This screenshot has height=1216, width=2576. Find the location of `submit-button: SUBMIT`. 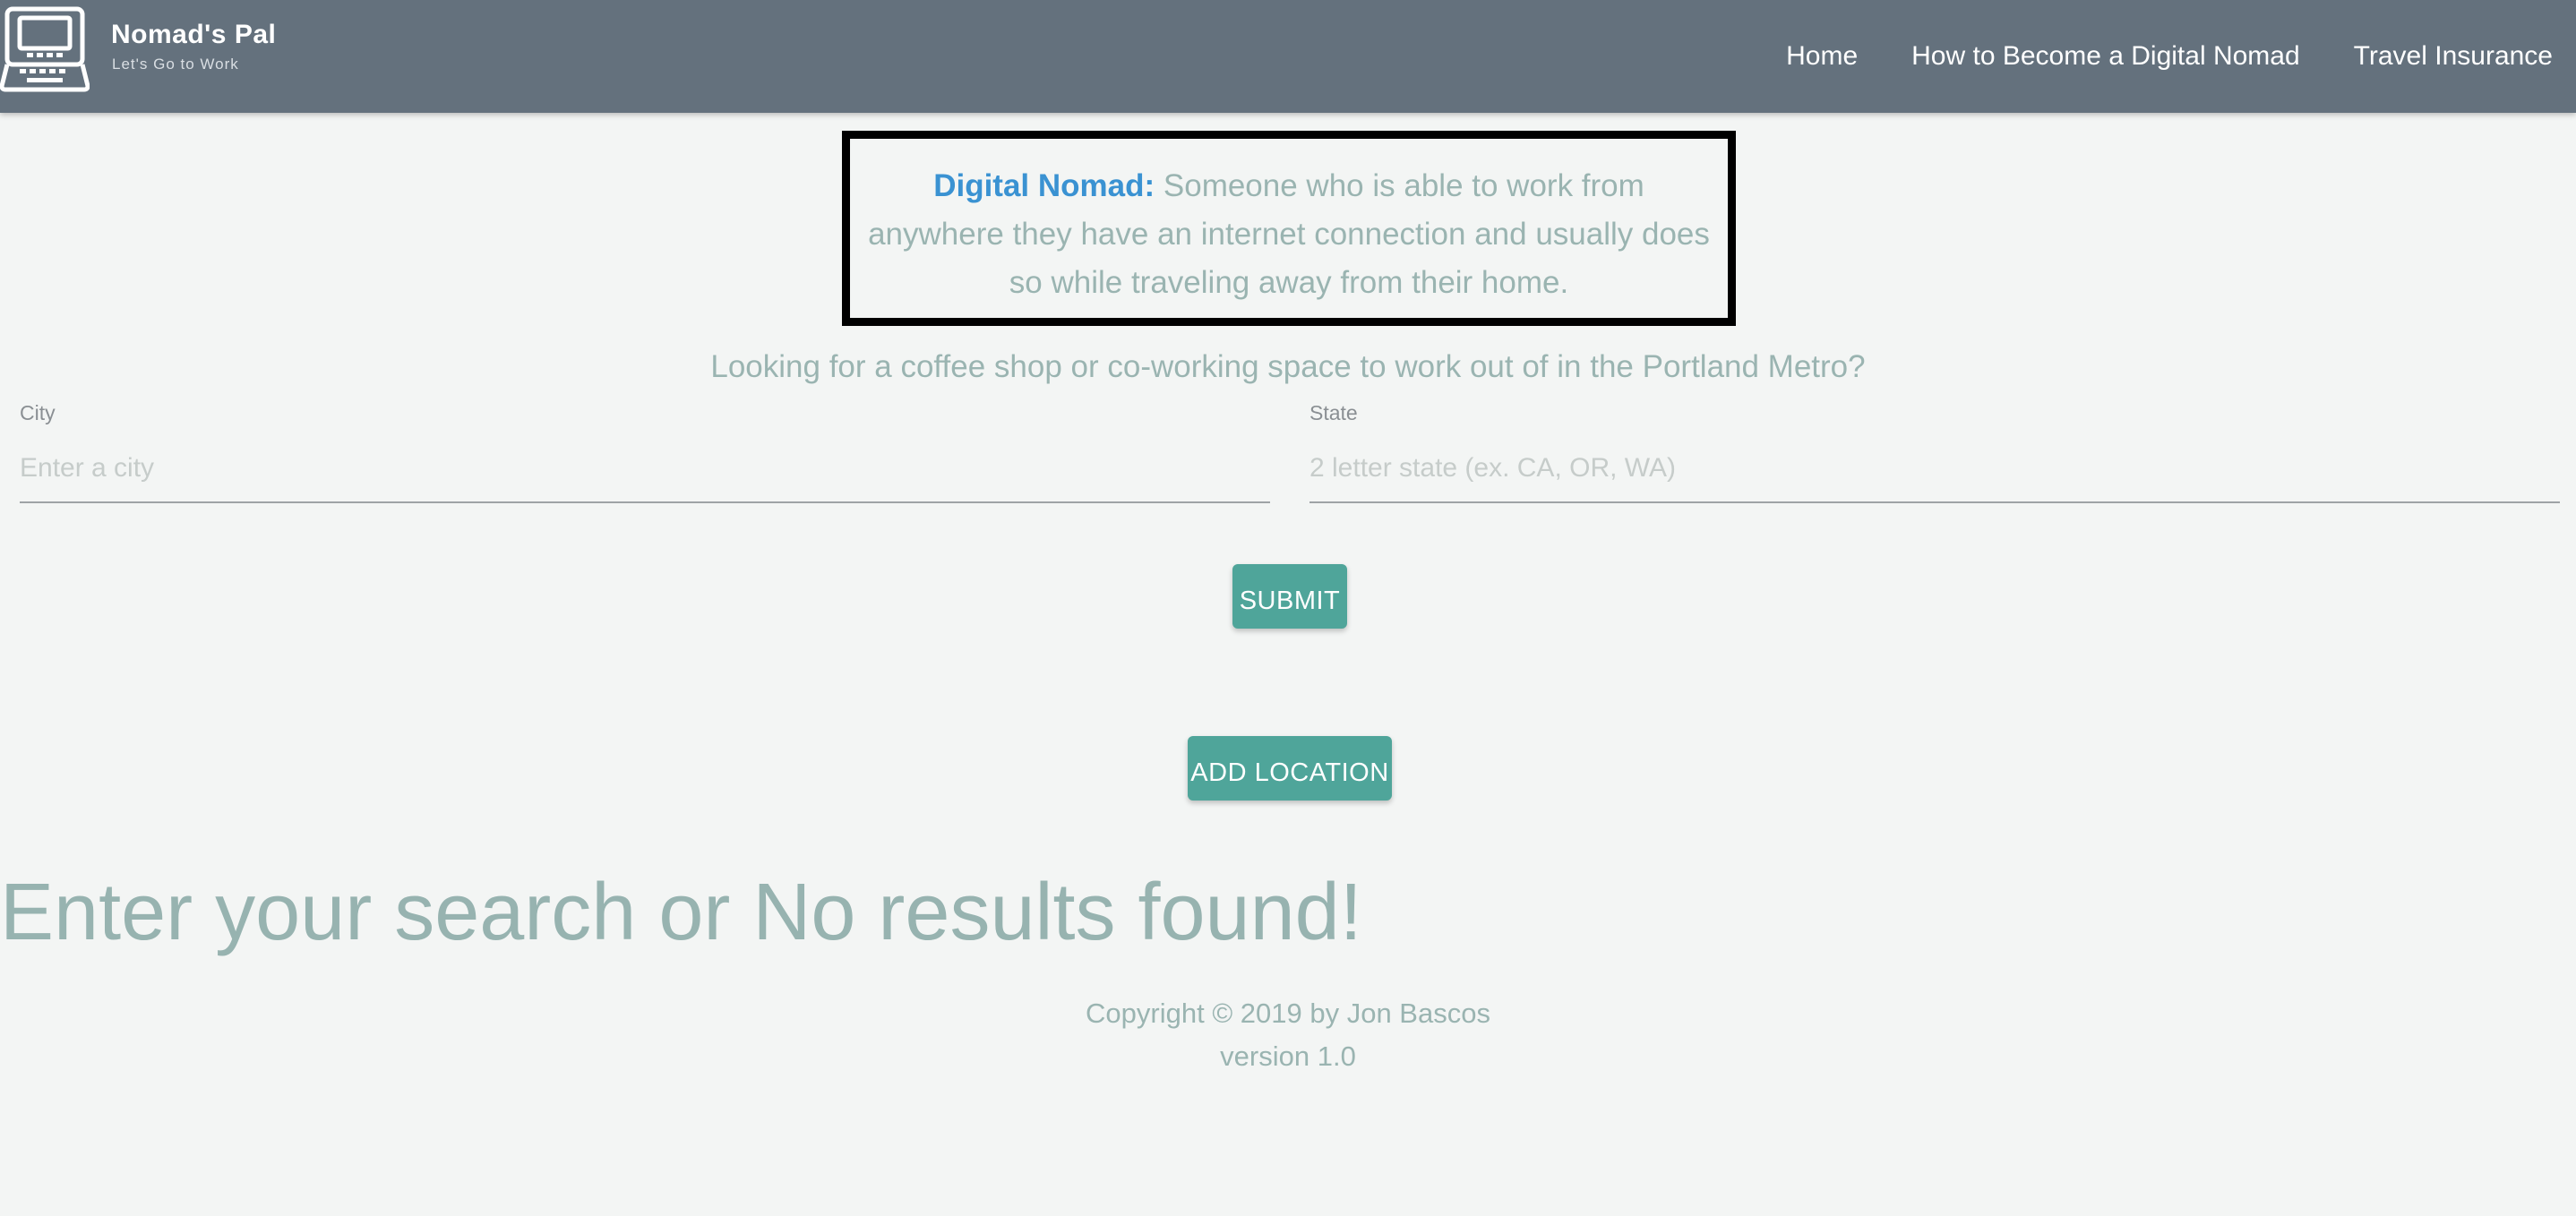

submit-button: SUBMIT is located at coordinates (1289, 596).